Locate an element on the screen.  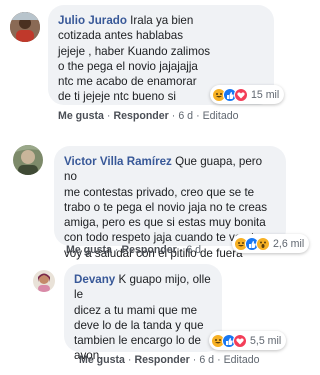
comment-text: jejeje , haber Kuando zalimos is located at coordinates (134, 51).